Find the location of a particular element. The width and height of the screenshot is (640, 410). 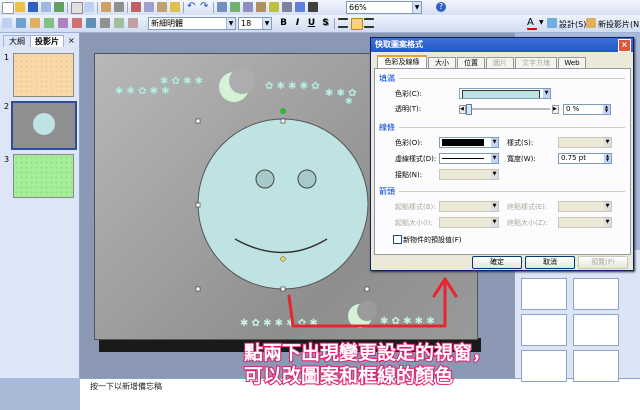

annotation-text: 點兩下出現變更設定的視窗， 可以改圖案和框線的顏色 is located at coordinates (441, 374).